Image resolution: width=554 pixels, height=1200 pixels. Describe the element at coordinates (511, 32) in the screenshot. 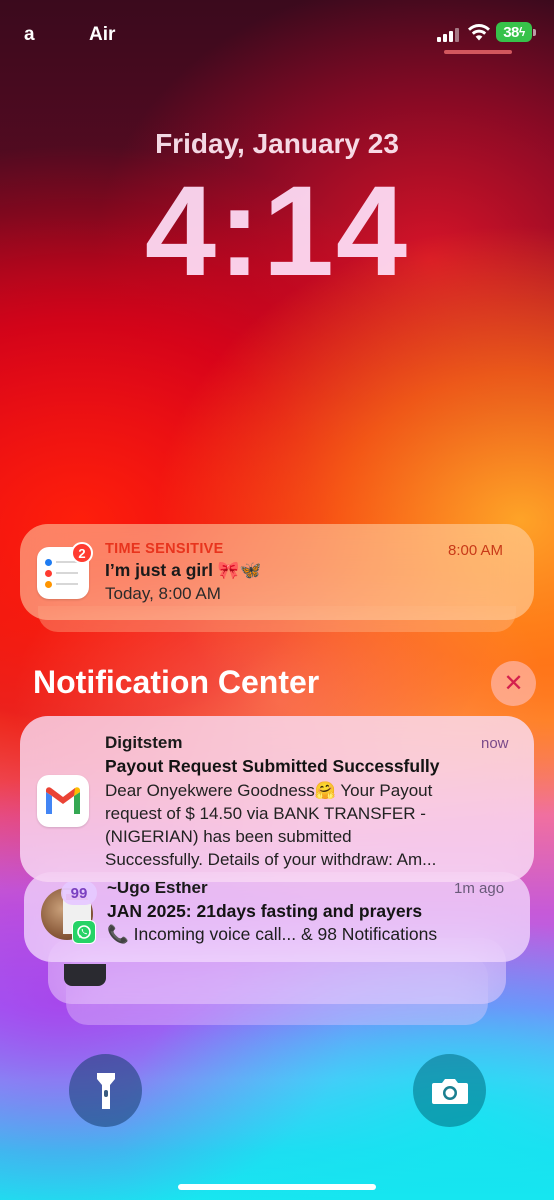

I see `battery-level: 38` at that location.